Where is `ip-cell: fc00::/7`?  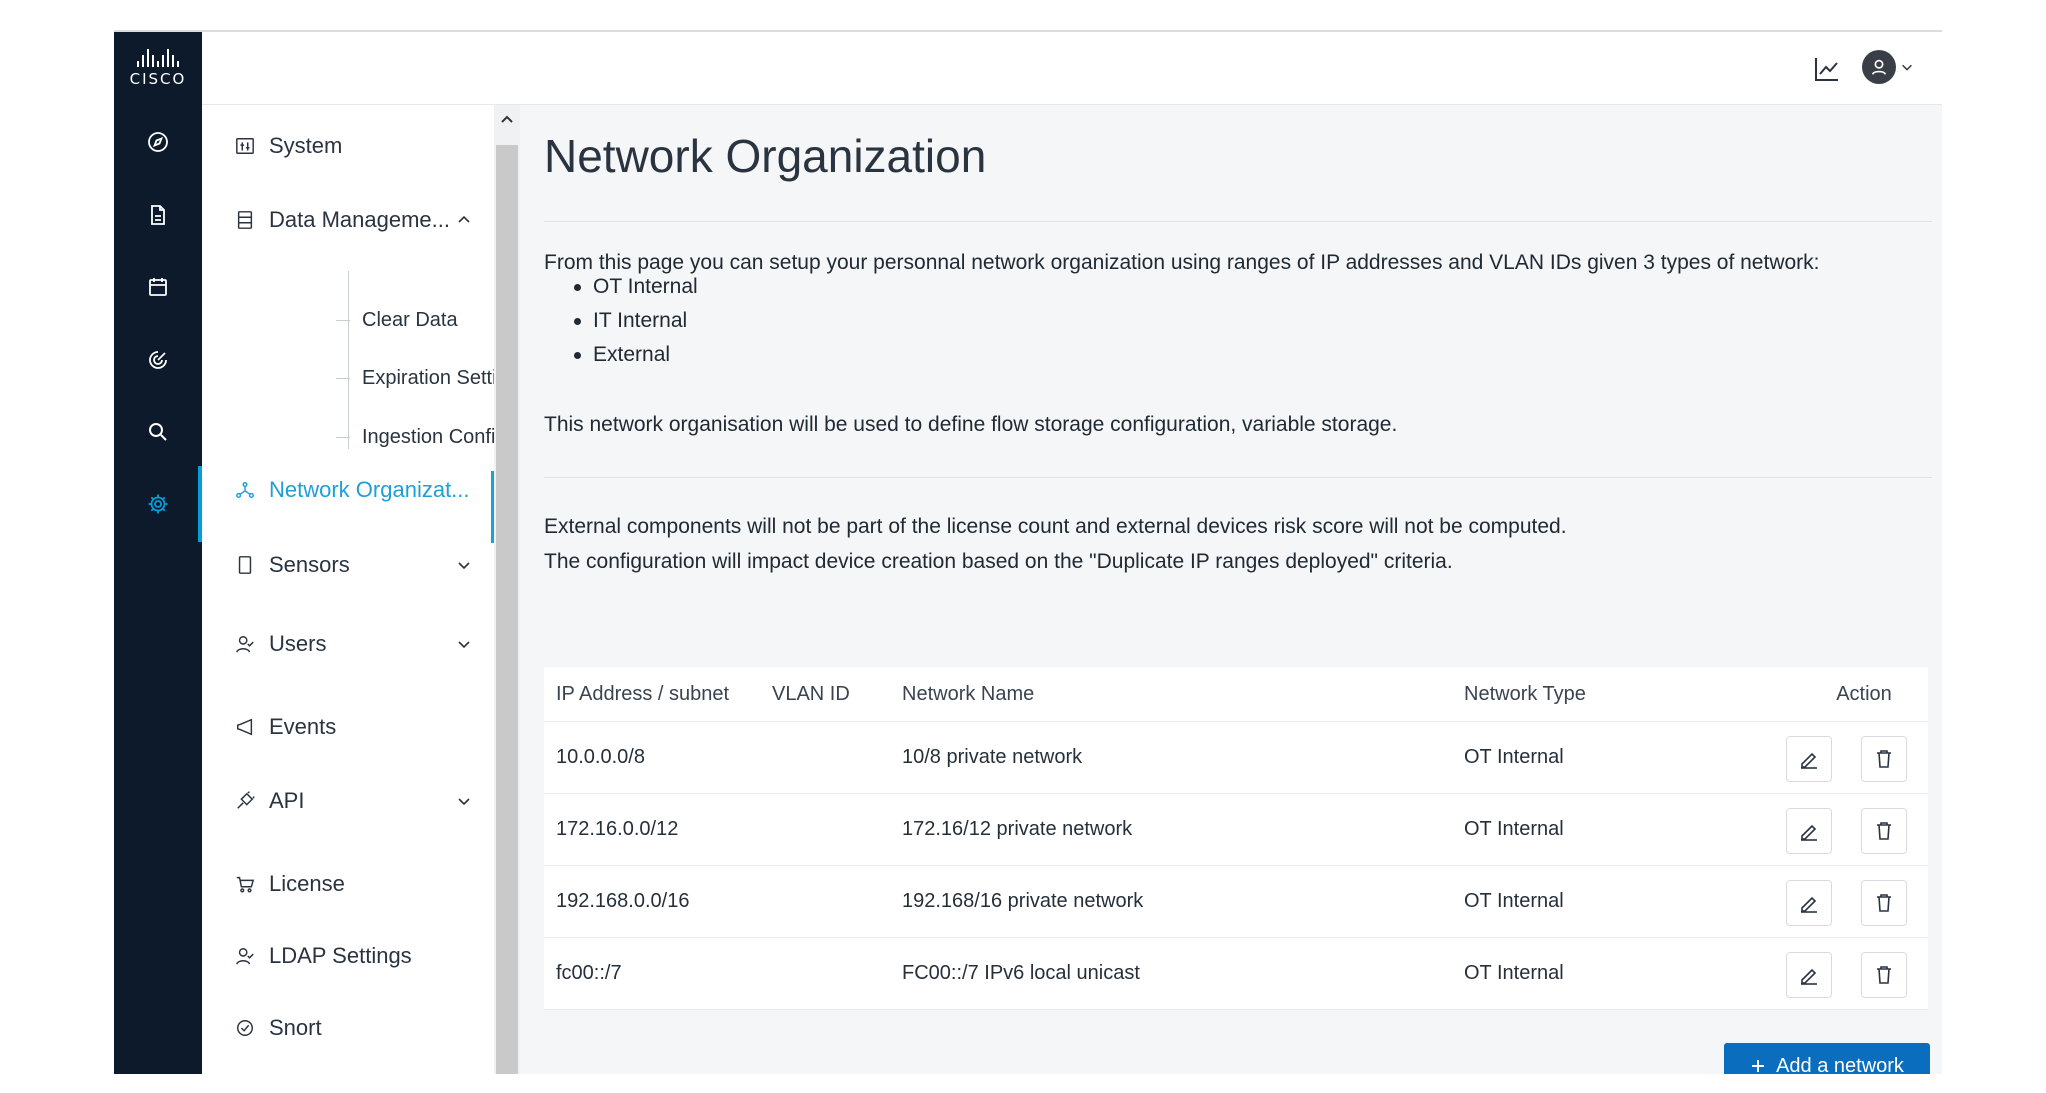
ip-cell: fc00::/7 is located at coordinates (589, 973).